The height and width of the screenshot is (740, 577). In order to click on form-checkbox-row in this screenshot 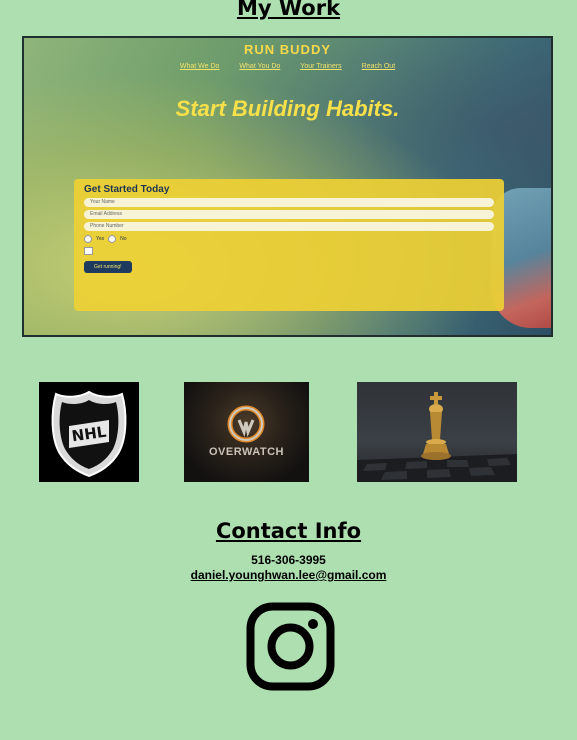, I will do `click(289, 251)`.